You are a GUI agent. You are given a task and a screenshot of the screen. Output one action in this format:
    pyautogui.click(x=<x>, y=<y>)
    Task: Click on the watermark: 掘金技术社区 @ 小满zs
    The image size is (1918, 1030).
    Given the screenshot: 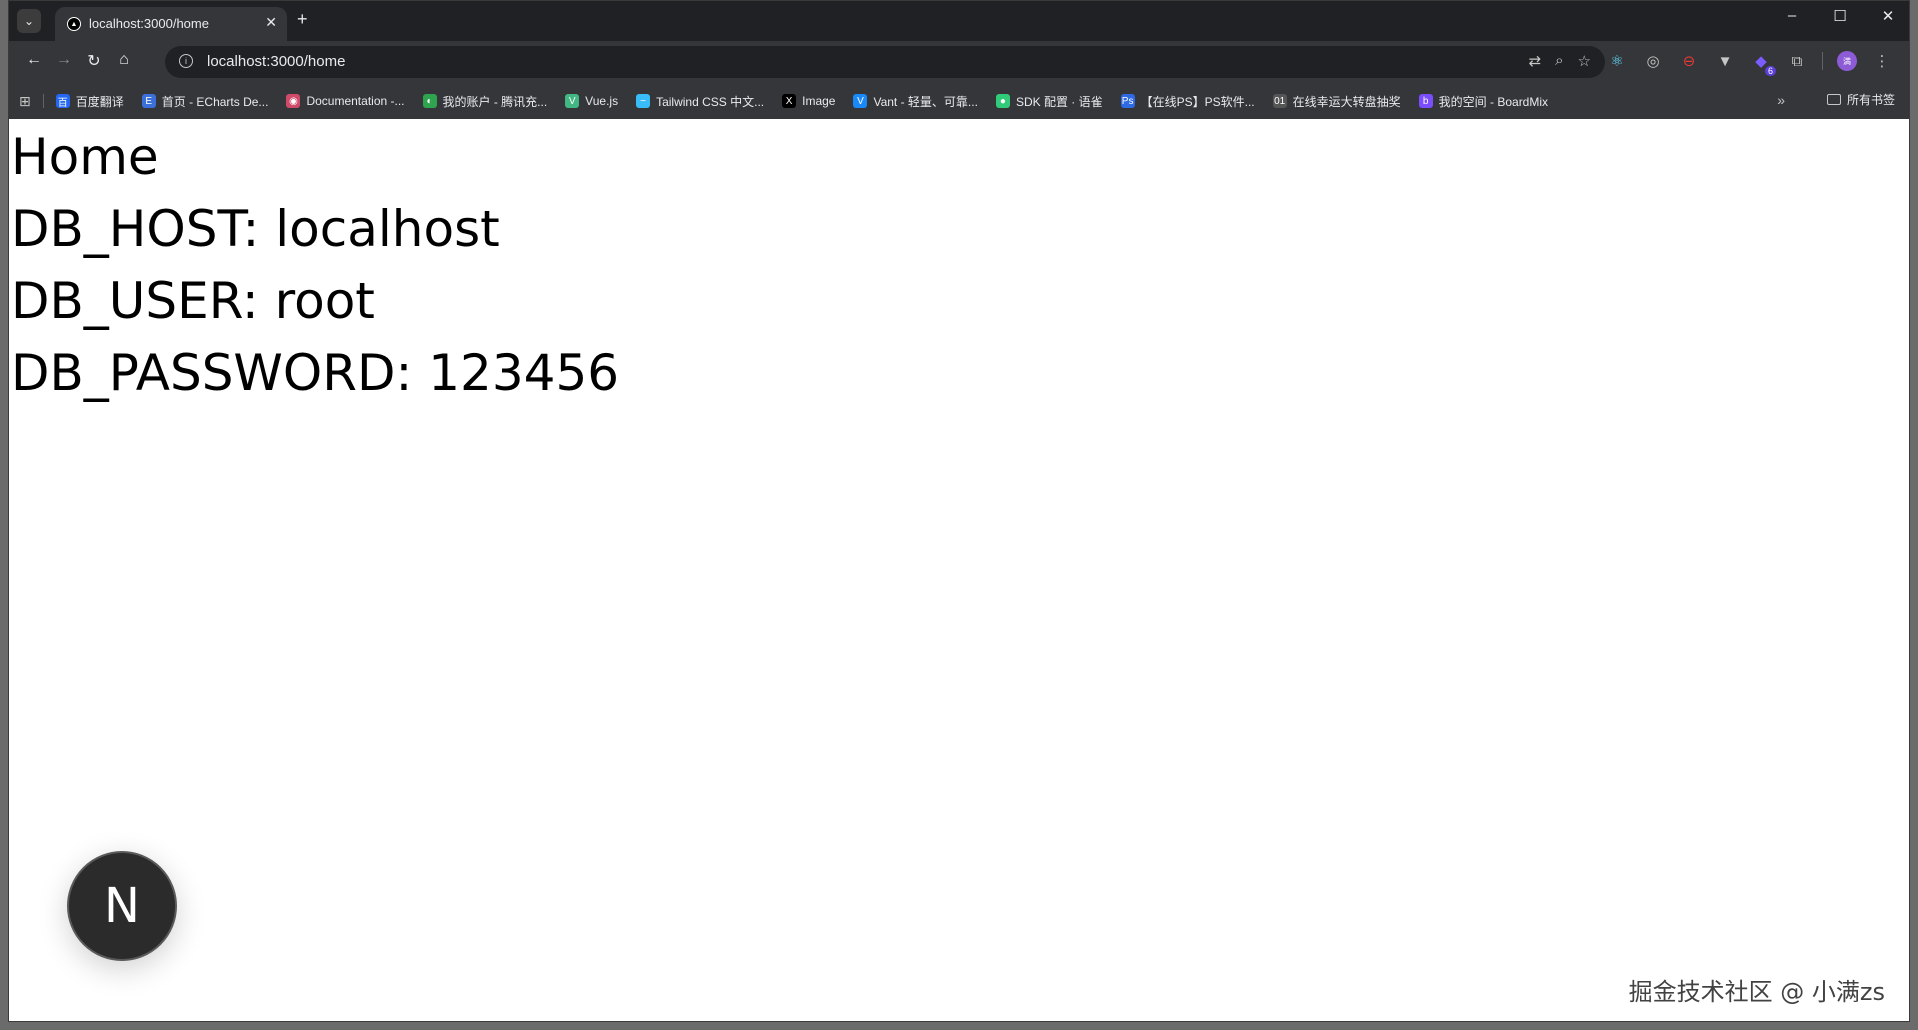 What is the action you would take?
    pyautogui.click(x=1756, y=992)
    